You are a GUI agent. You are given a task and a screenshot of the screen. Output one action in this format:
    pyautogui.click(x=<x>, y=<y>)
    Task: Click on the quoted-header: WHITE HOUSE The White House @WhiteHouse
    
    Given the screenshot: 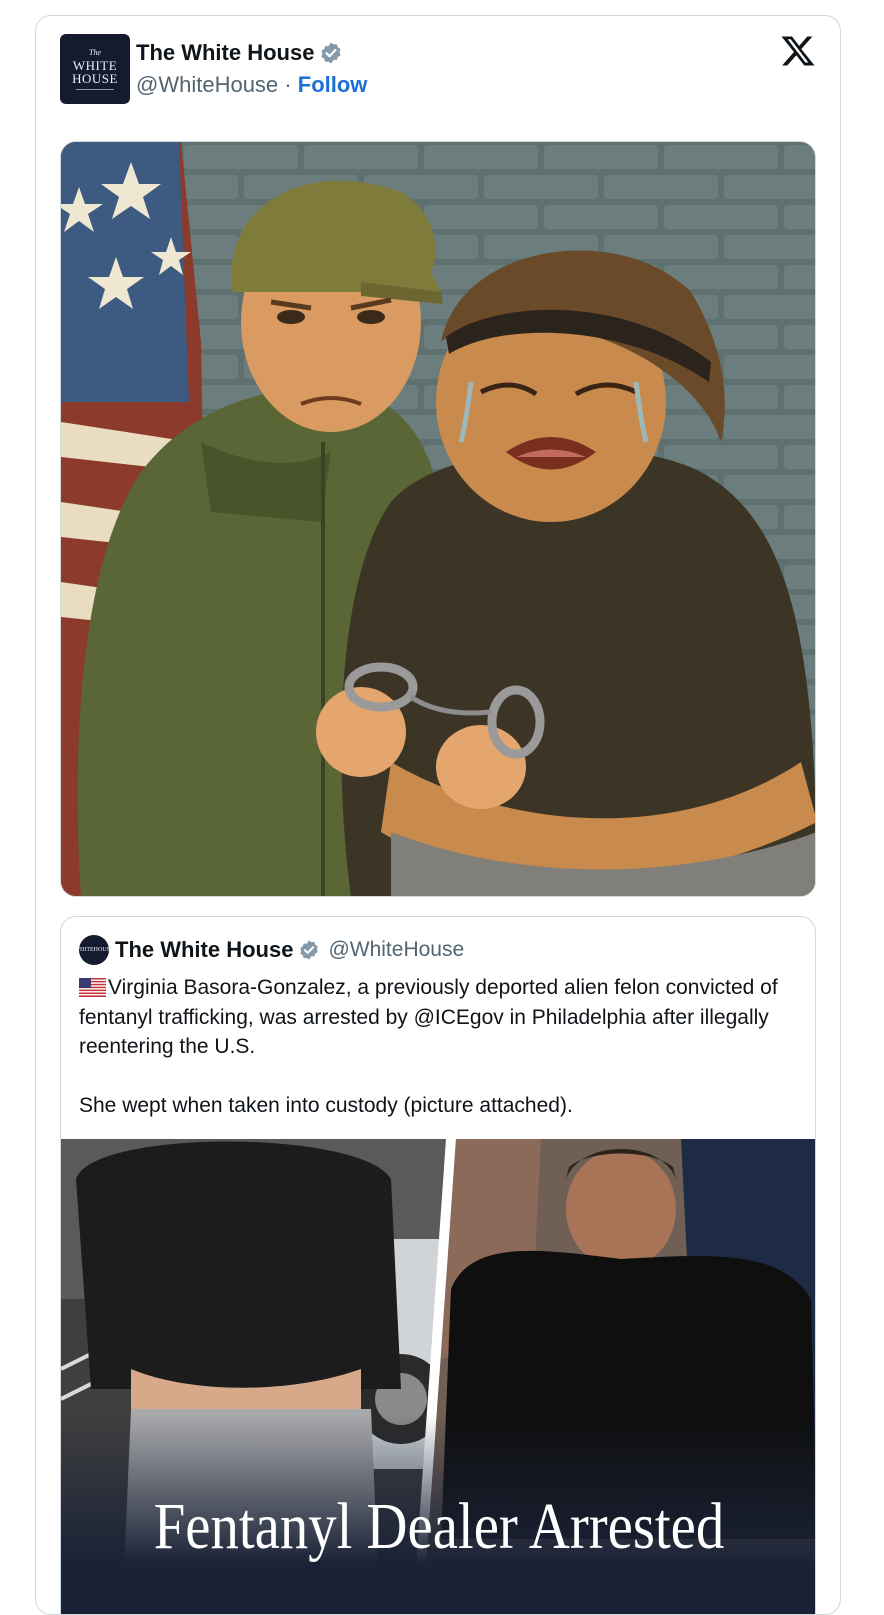 What is the action you would take?
    pyautogui.click(x=269, y=950)
    